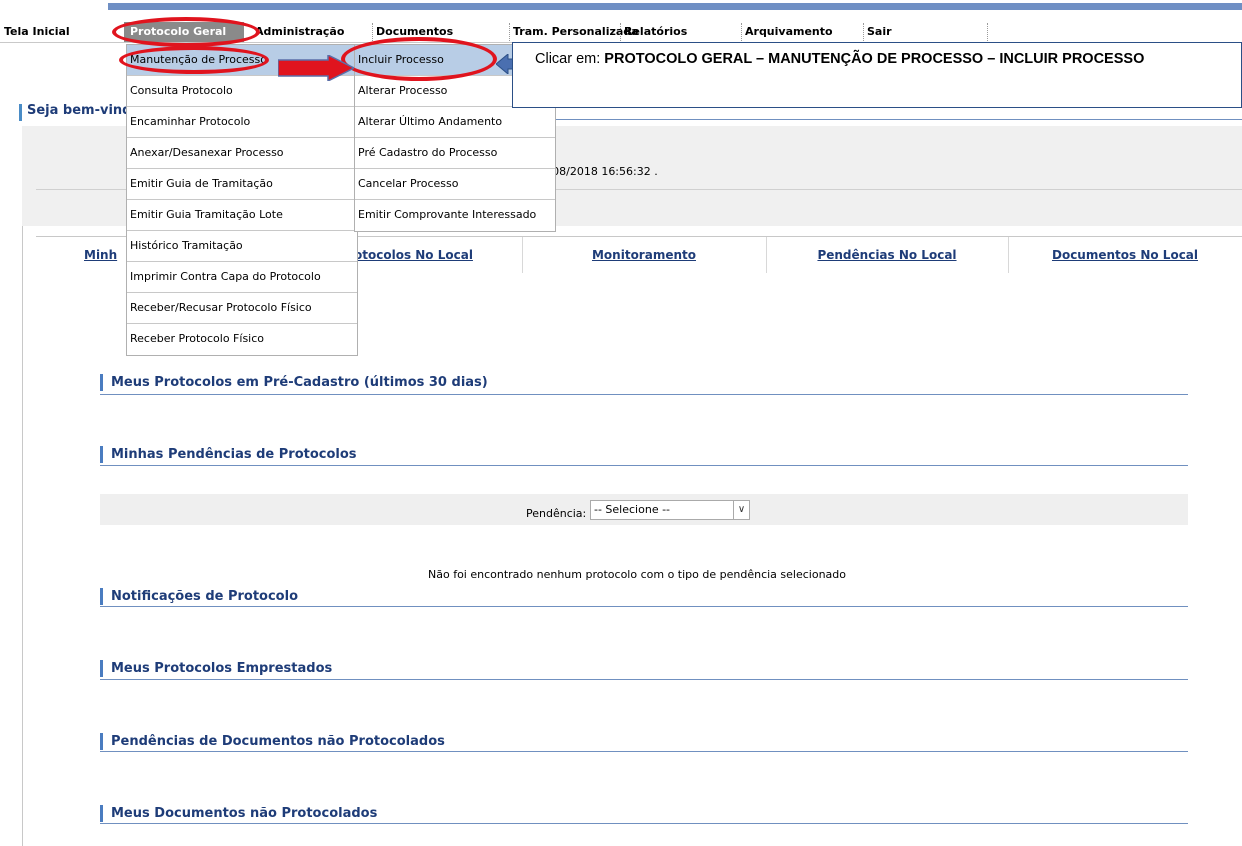 This screenshot has width=1242, height=846. I want to click on section-meus-documentos: Meus Documentos não Protocolados, so click(238, 813).